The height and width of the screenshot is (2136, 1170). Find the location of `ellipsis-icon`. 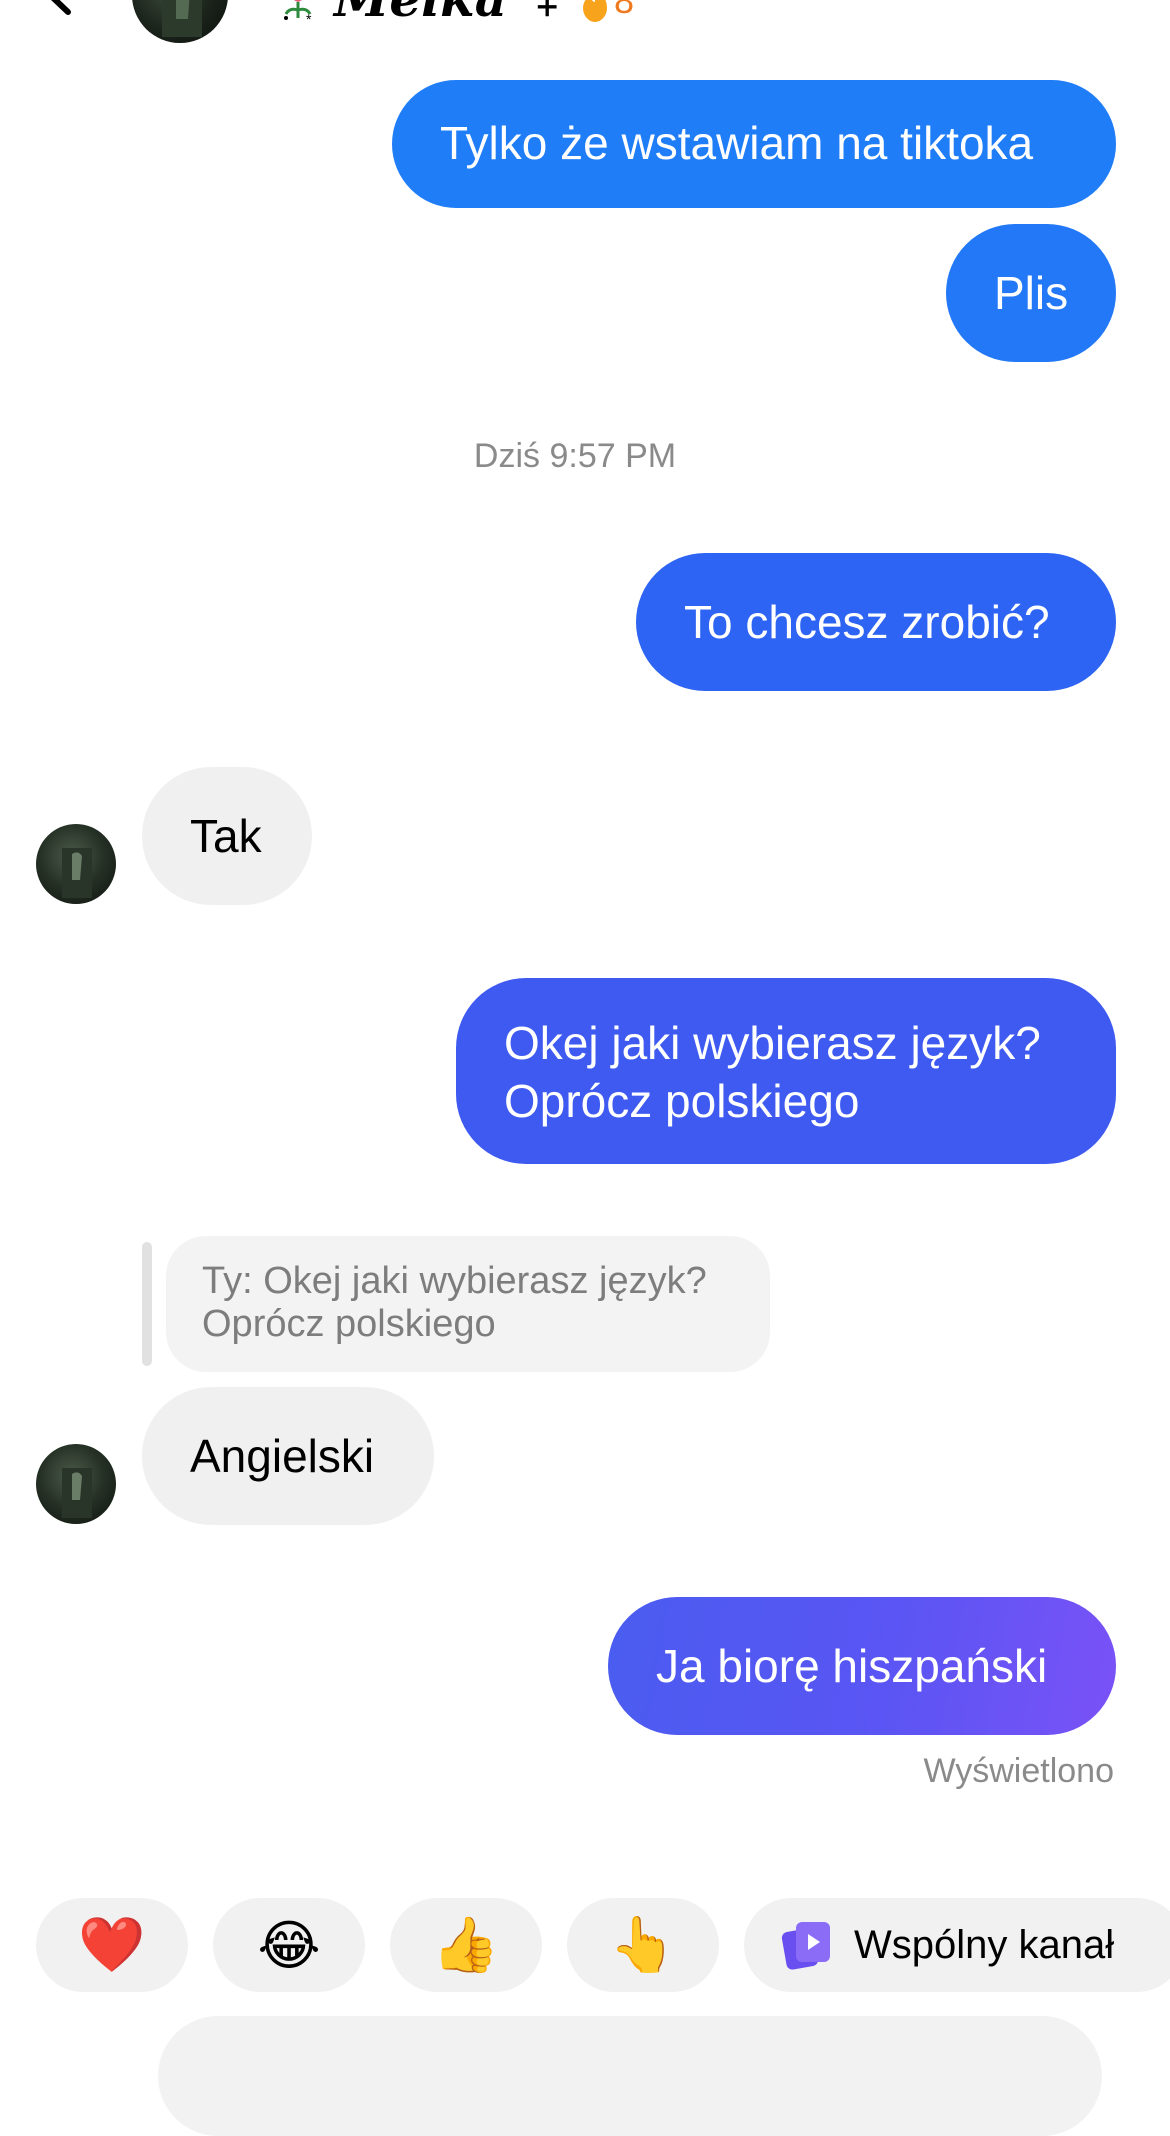

ellipsis-icon is located at coordinates (1070, 3).